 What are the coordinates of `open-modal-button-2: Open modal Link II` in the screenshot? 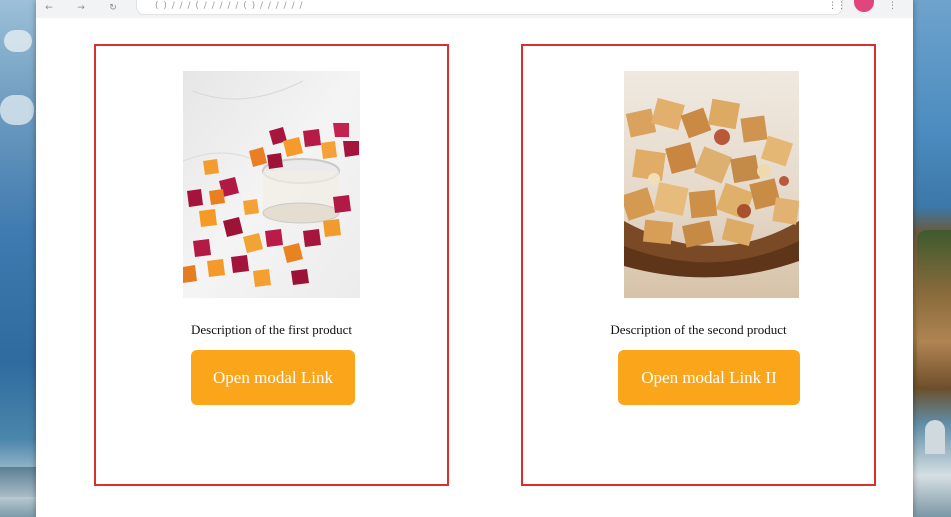 It's located at (709, 377).